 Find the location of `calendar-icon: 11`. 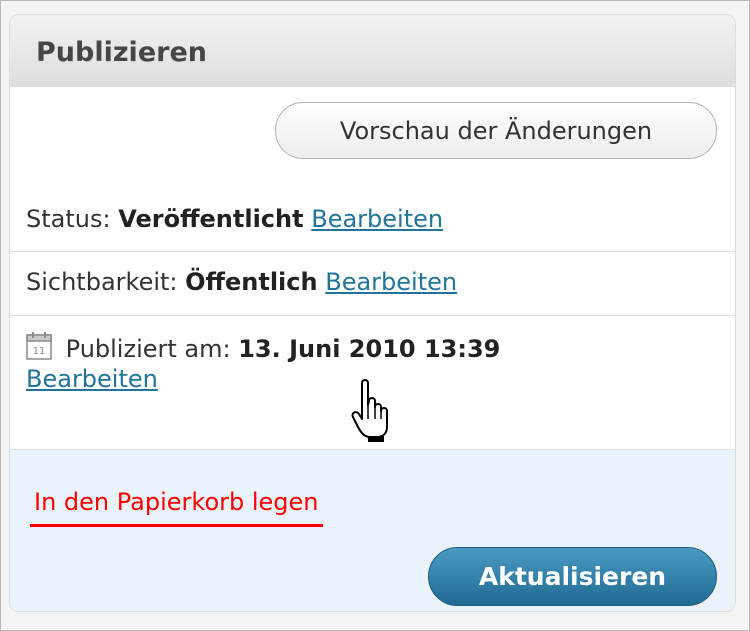

calendar-icon: 11 is located at coordinates (39, 346).